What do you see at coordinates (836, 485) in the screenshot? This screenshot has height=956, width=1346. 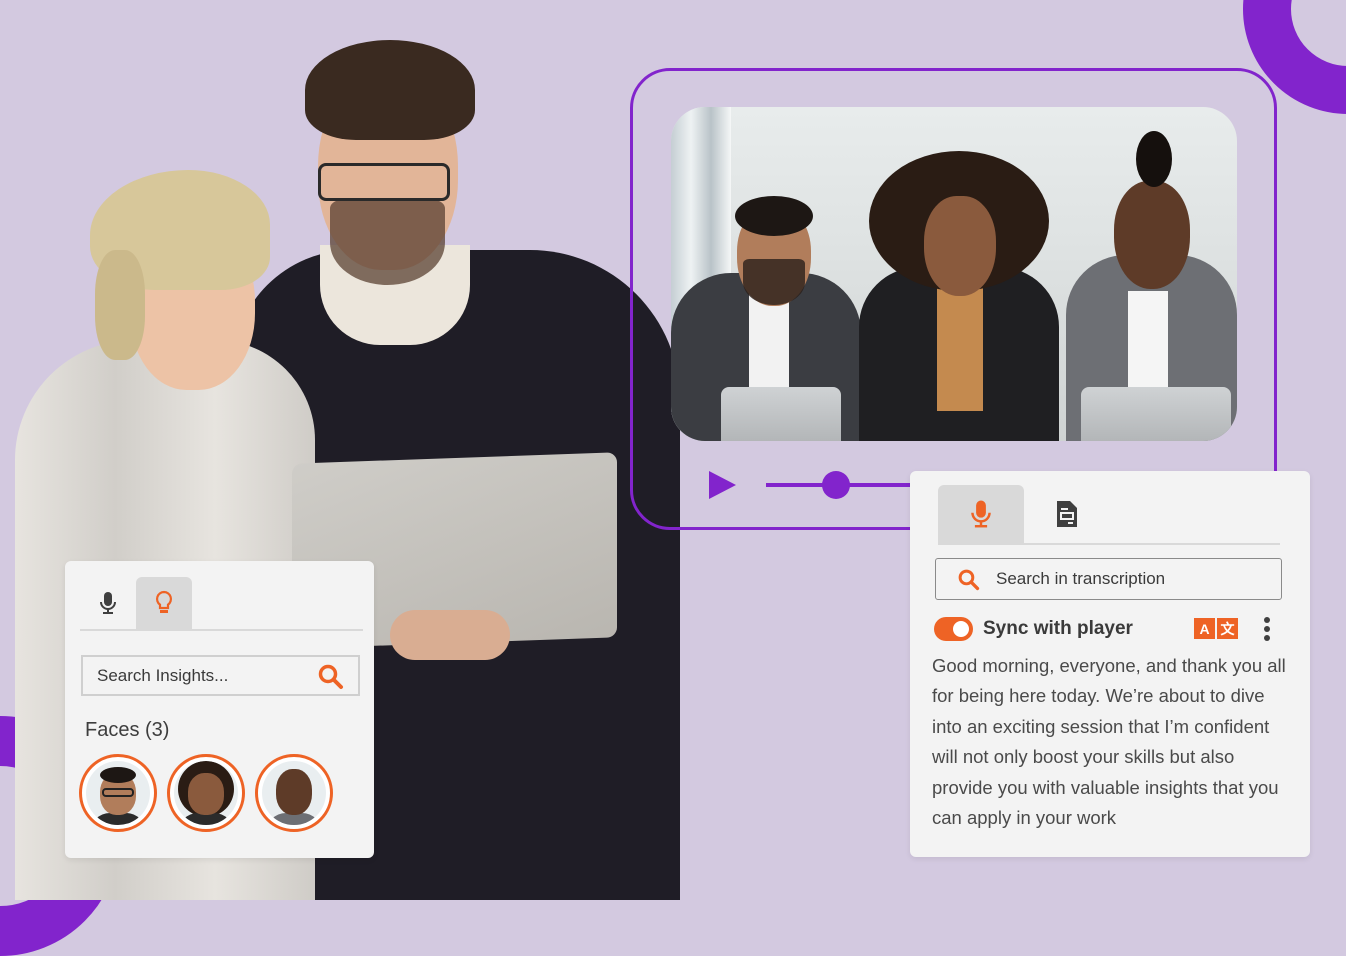 I see `progress-handle` at bounding box center [836, 485].